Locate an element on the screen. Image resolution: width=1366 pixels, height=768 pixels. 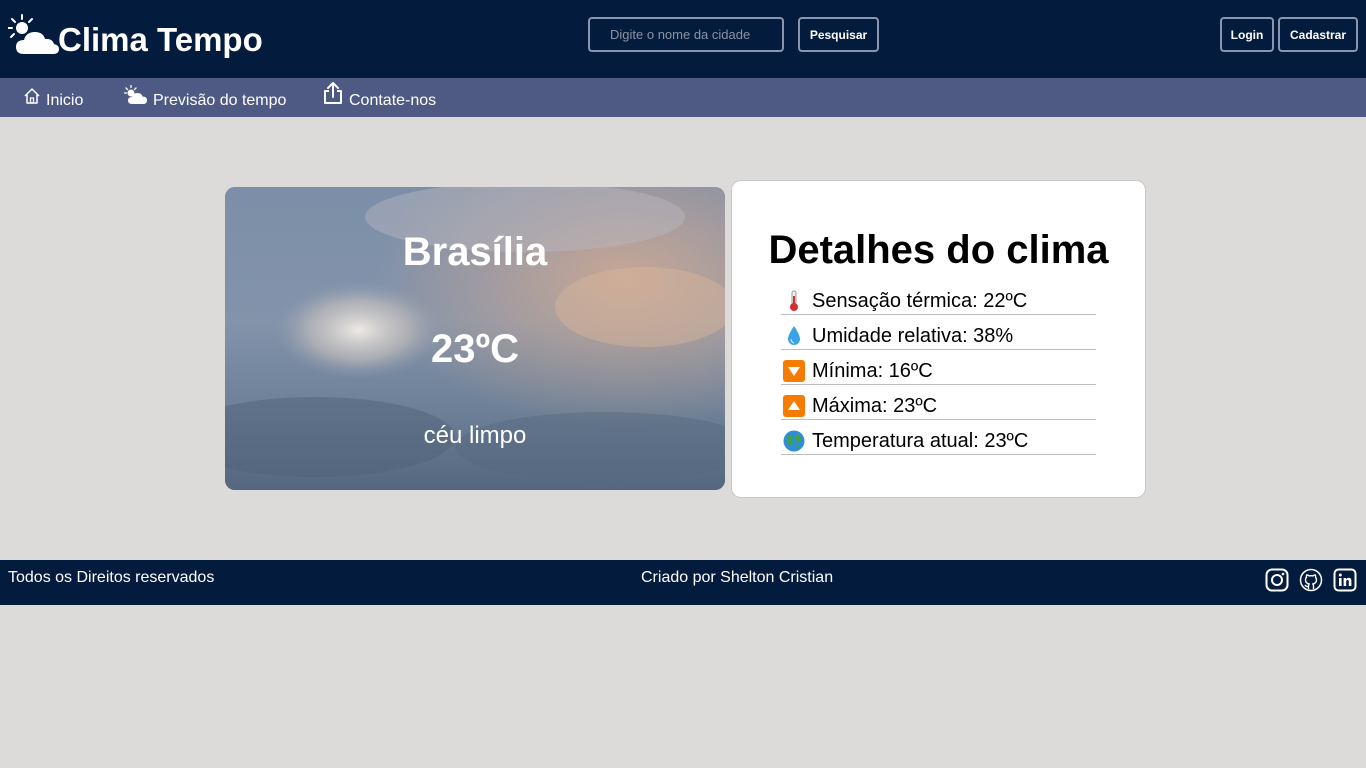
arrow-down-icon is located at coordinates (794, 371).